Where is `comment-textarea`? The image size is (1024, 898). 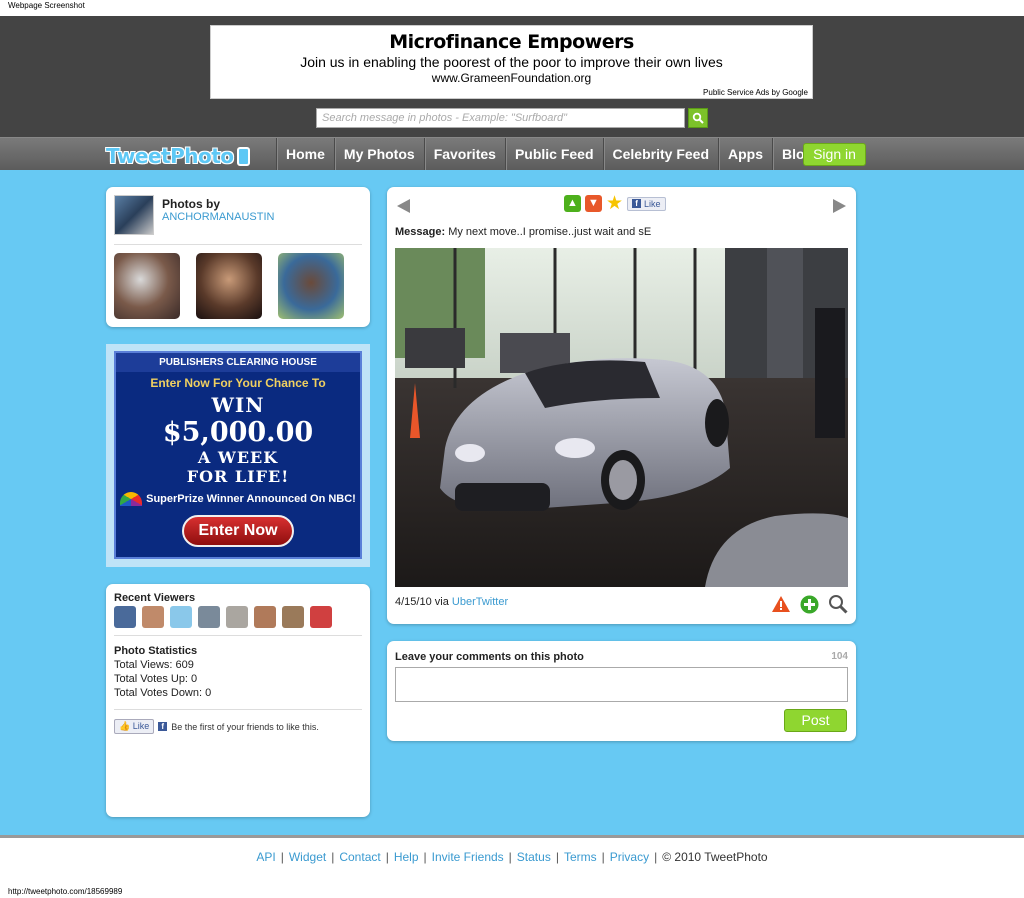
comment-textarea is located at coordinates (621, 684).